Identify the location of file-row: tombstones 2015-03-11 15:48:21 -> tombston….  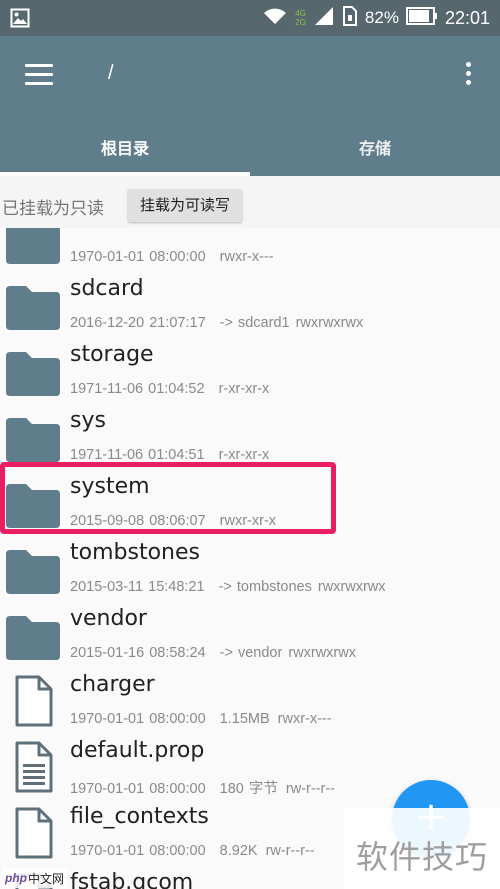
(250, 569).